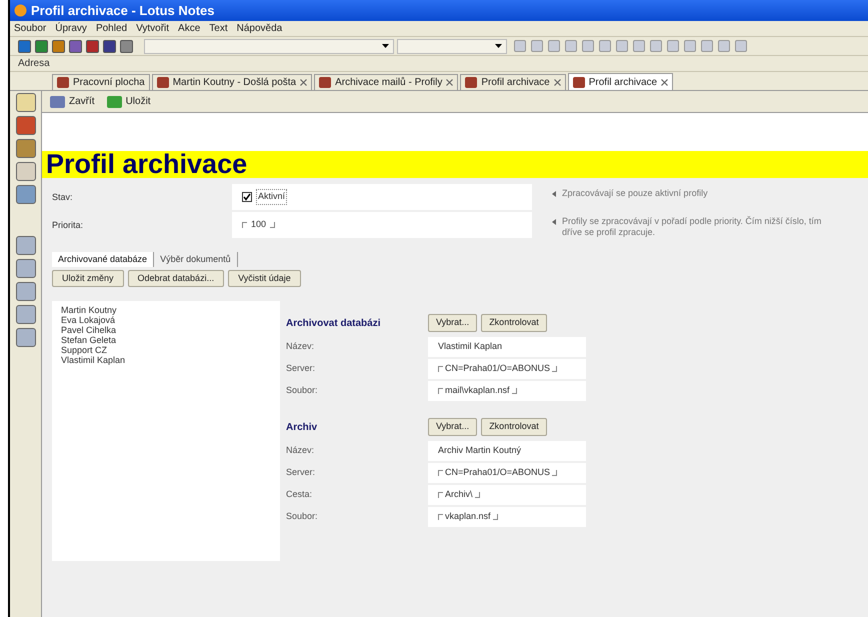 The height and width of the screenshot is (617, 868). What do you see at coordinates (334, 323) in the screenshot?
I see `section-title: Archivovat databázi` at bounding box center [334, 323].